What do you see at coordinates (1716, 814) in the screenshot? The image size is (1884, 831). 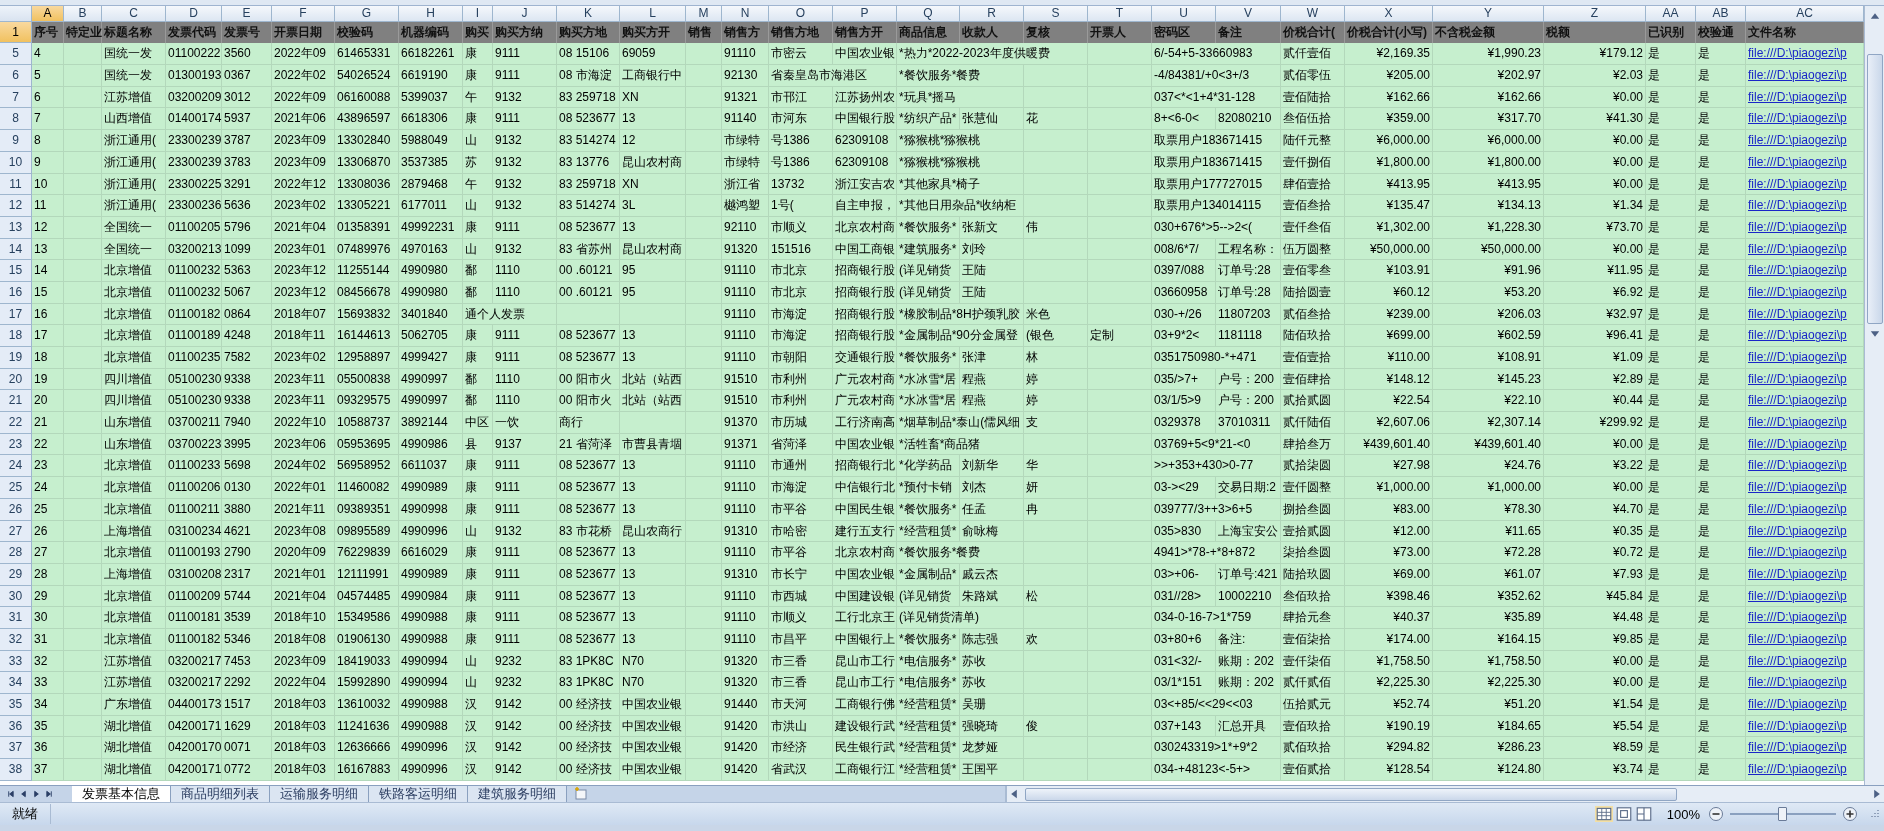 I see `zoom-out-button` at bounding box center [1716, 814].